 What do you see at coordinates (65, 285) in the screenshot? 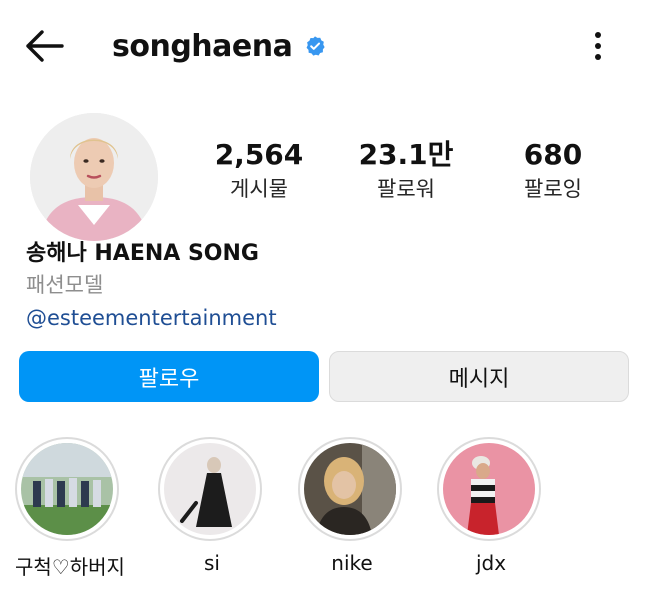
I see `profile-category: 패션모델` at bounding box center [65, 285].